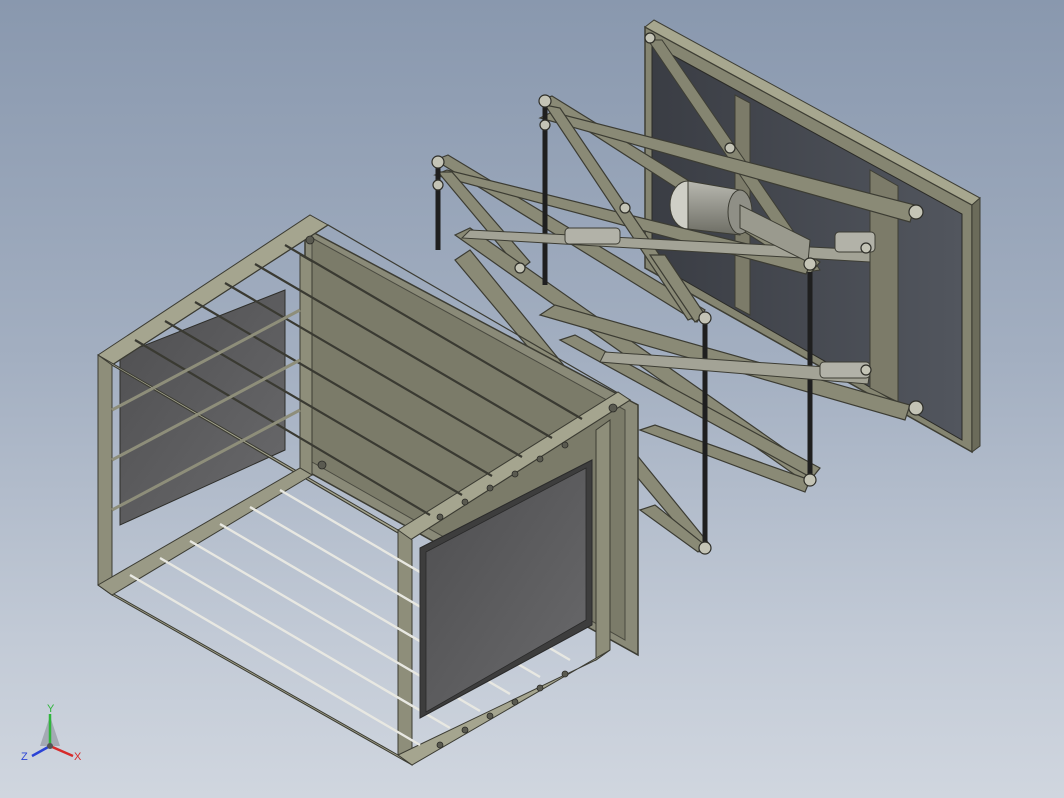 The image size is (1064, 798). What do you see at coordinates (50, 746) in the screenshot?
I see `triad-origin` at bounding box center [50, 746].